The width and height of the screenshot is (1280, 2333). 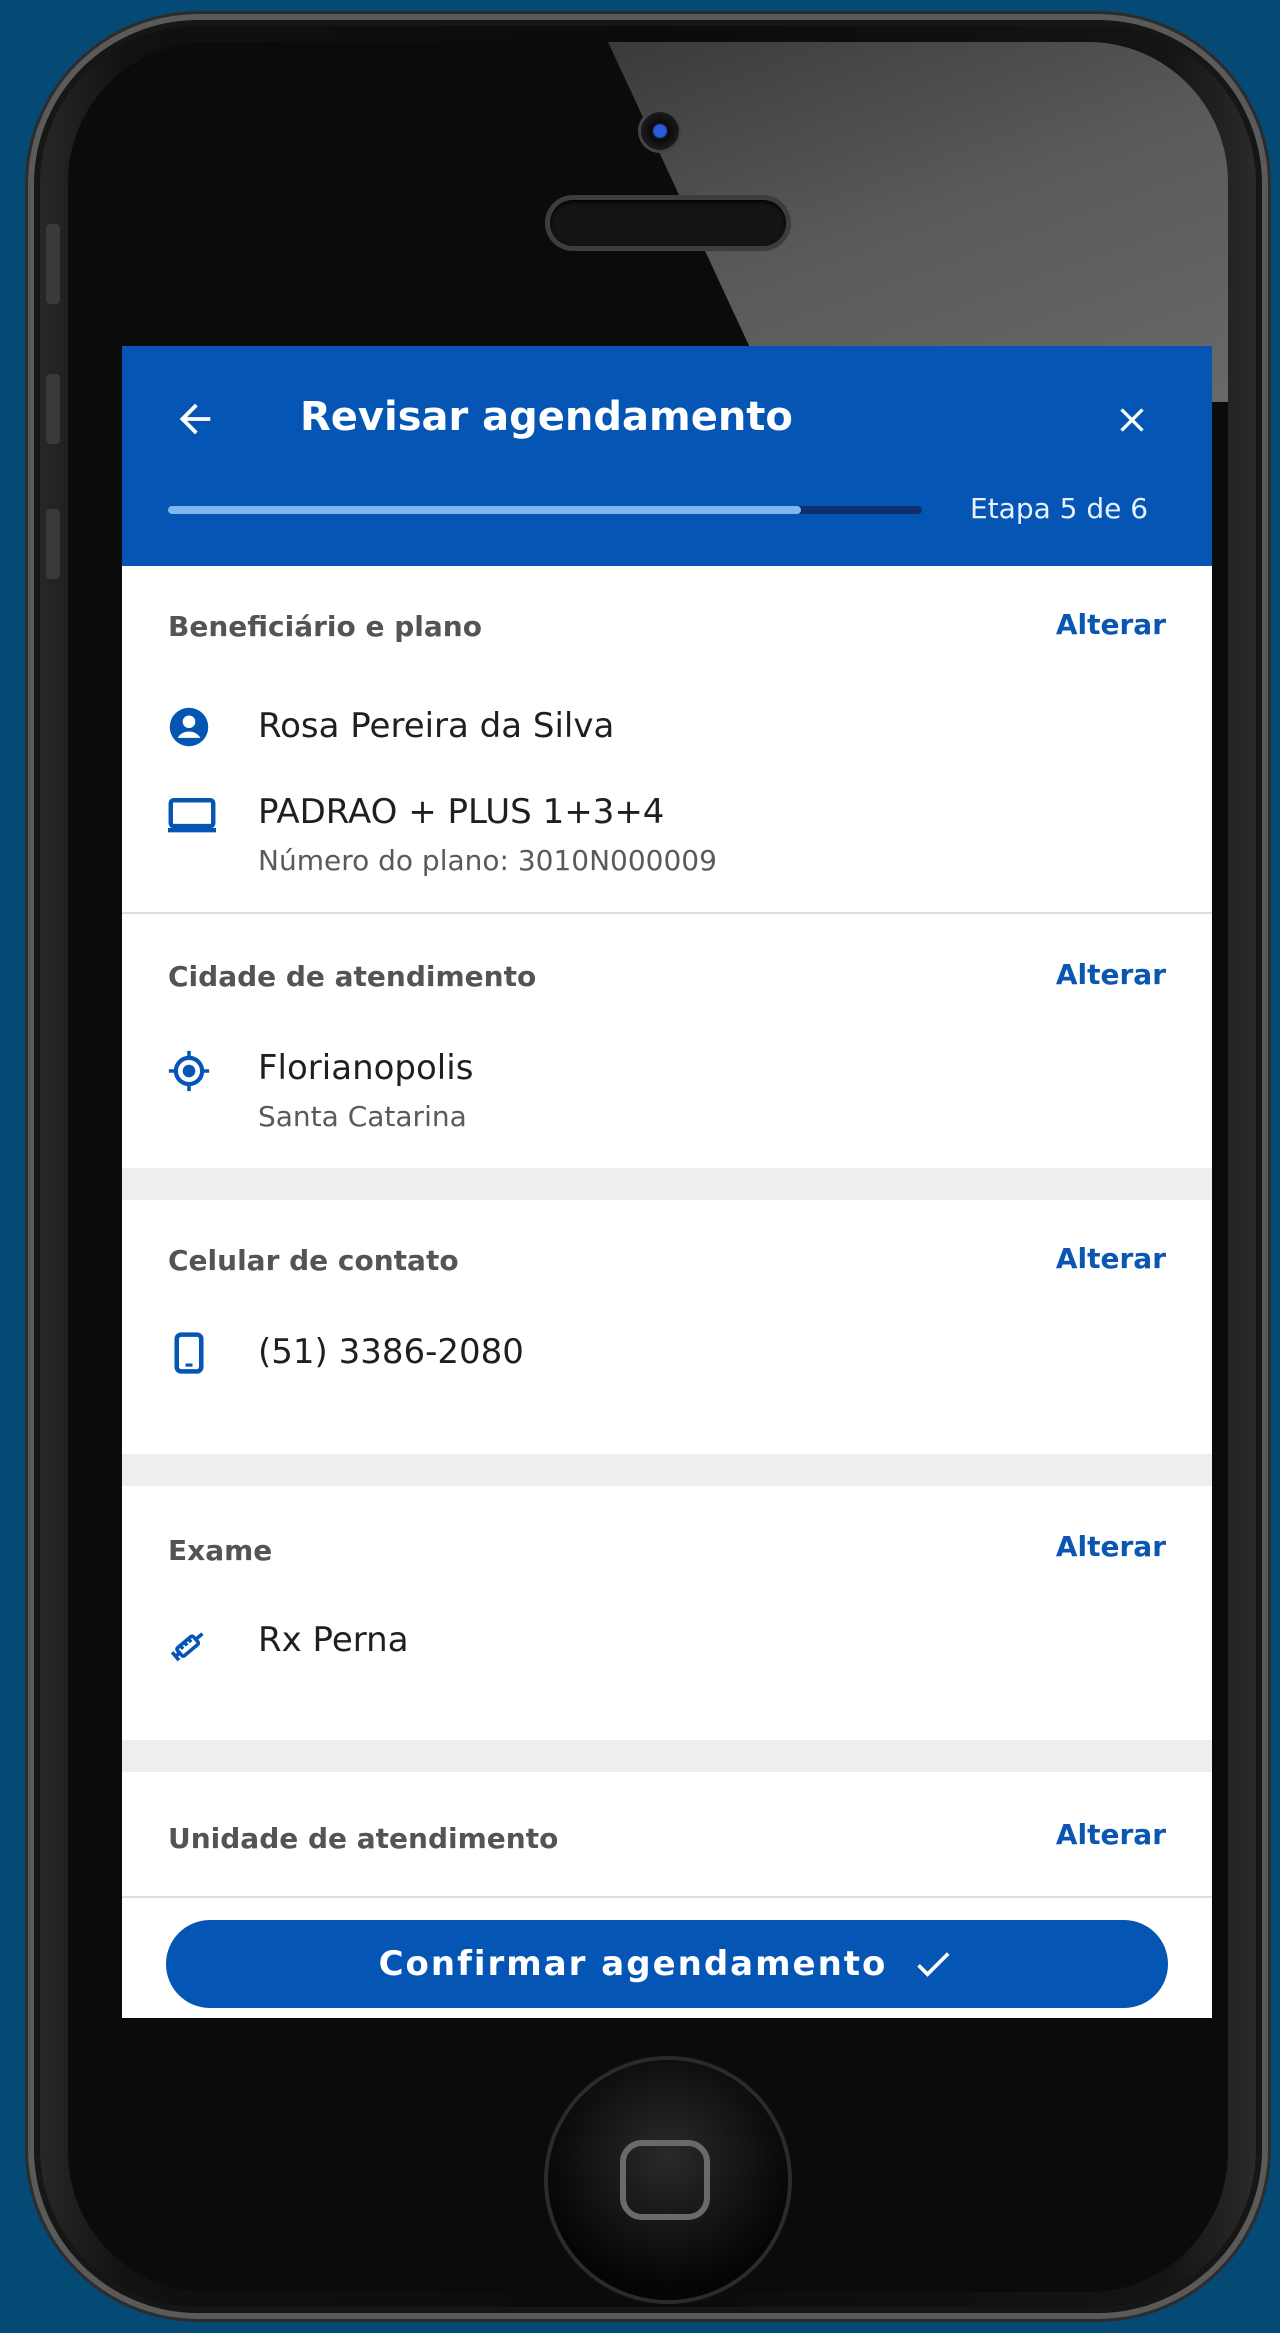 What do you see at coordinates (220, 1550) in the screenshot?
I see `section-title: Exame` at bounding box center [220, 1550].